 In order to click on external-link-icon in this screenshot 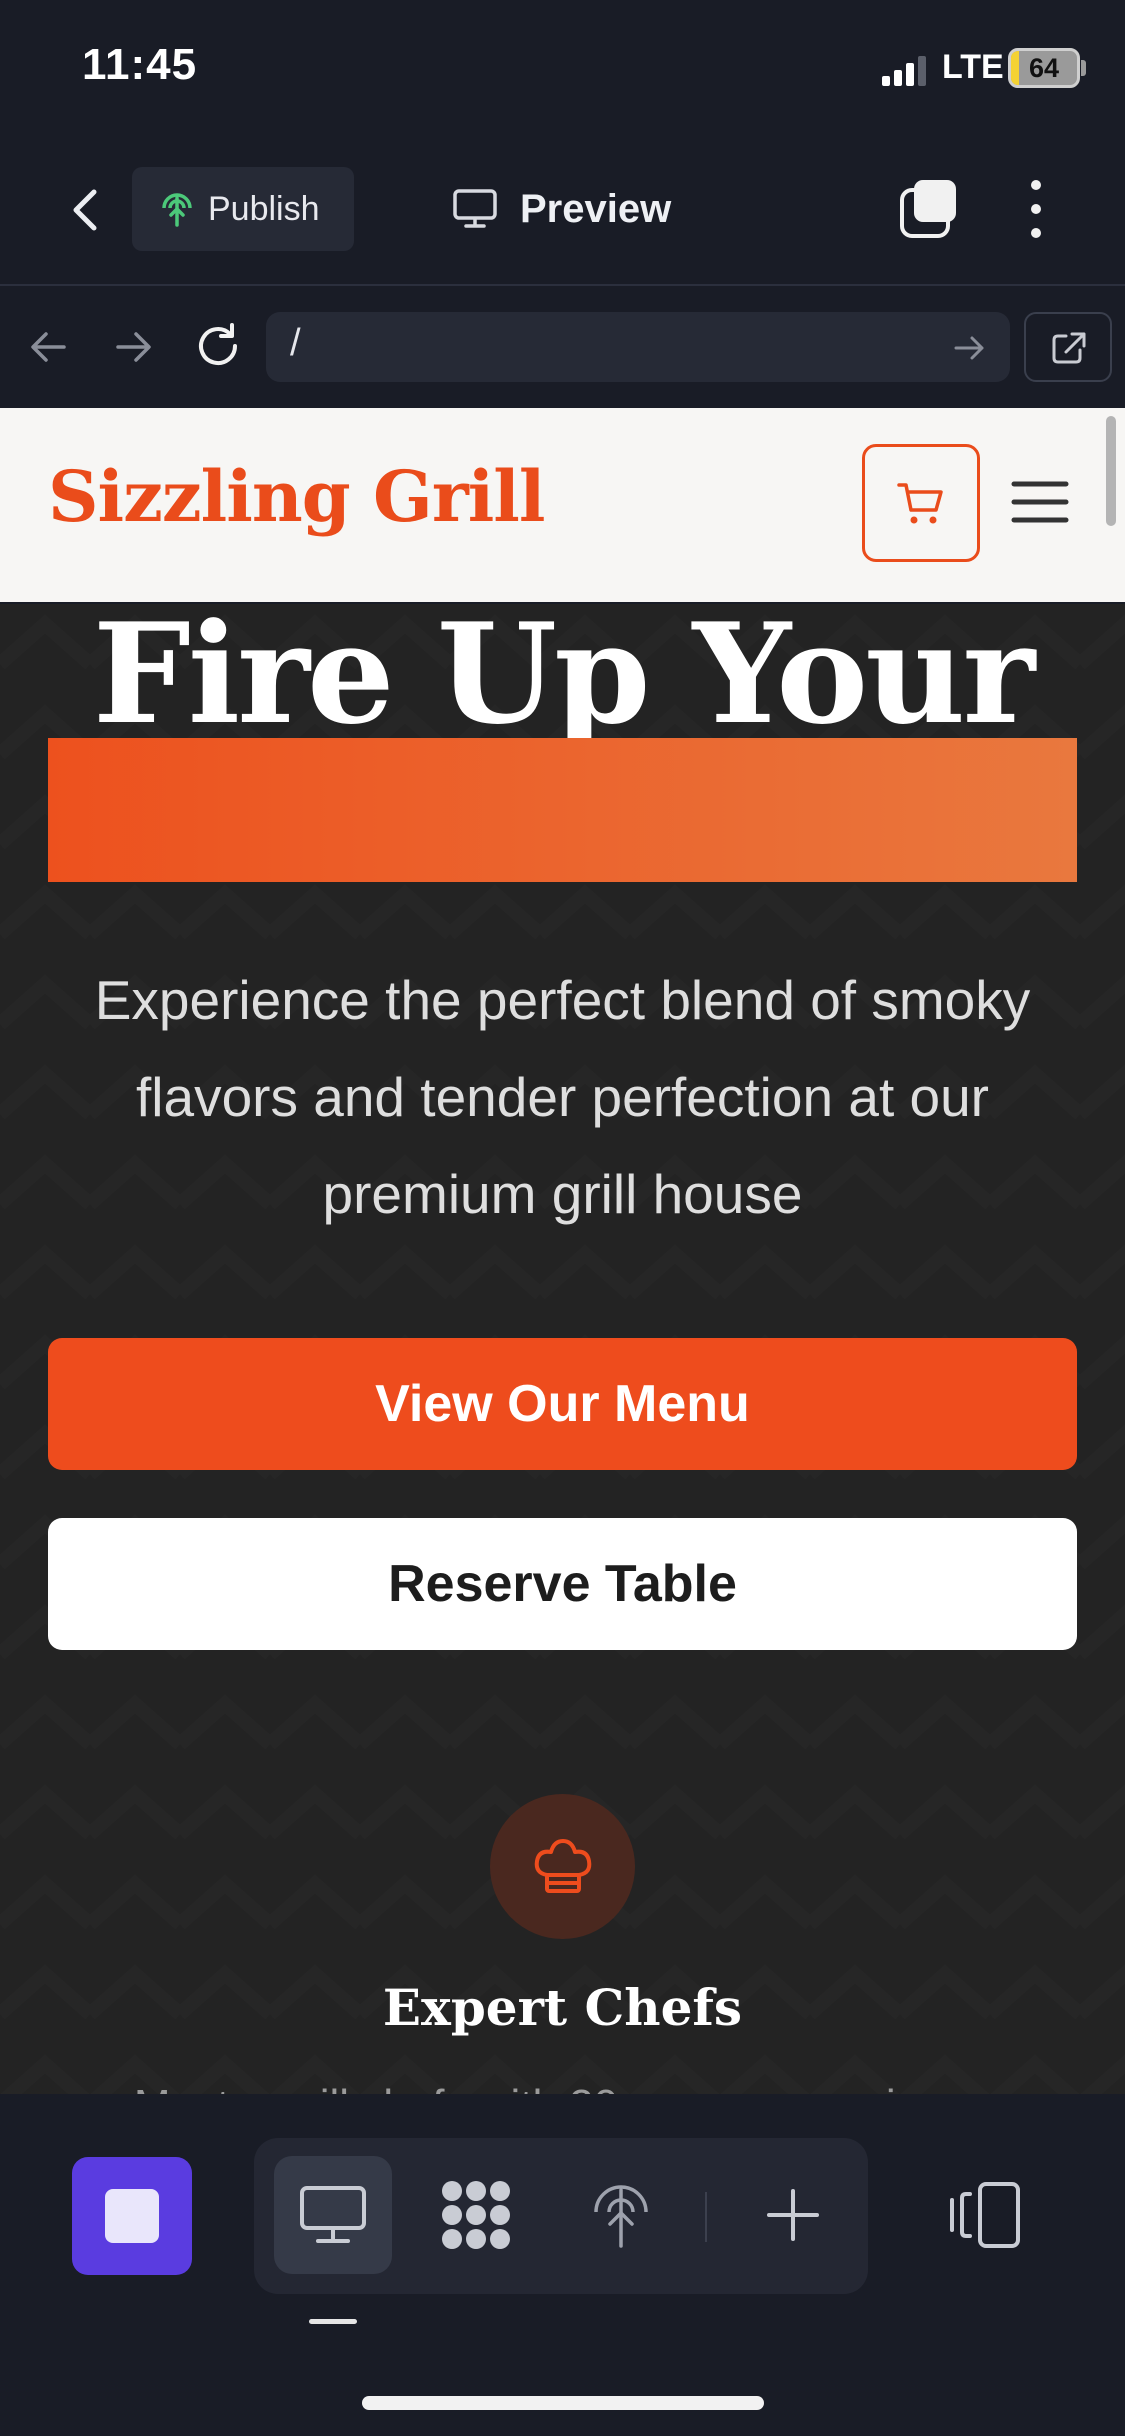, I will do `click(1069, 348)`.